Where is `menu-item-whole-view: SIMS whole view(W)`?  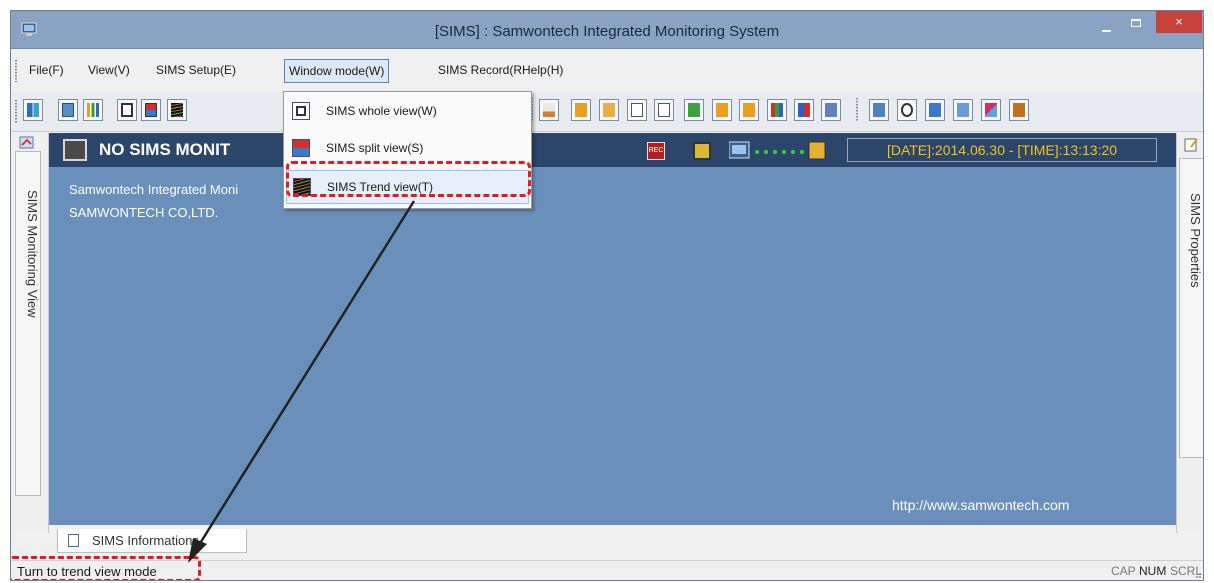
menu-item-whole-view: SIMS whole view(W) is located at coordinates (407, 112).